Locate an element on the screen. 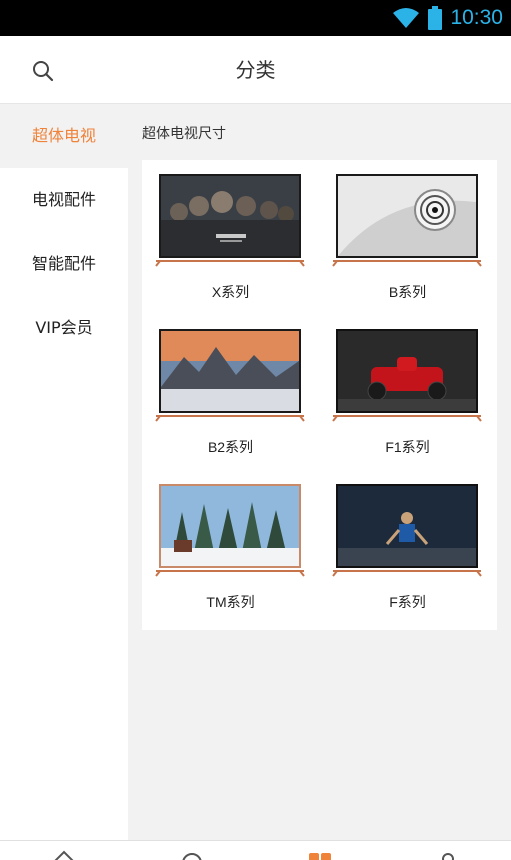  product-card-b-series: B系列 is located at coordinates (407, 237).